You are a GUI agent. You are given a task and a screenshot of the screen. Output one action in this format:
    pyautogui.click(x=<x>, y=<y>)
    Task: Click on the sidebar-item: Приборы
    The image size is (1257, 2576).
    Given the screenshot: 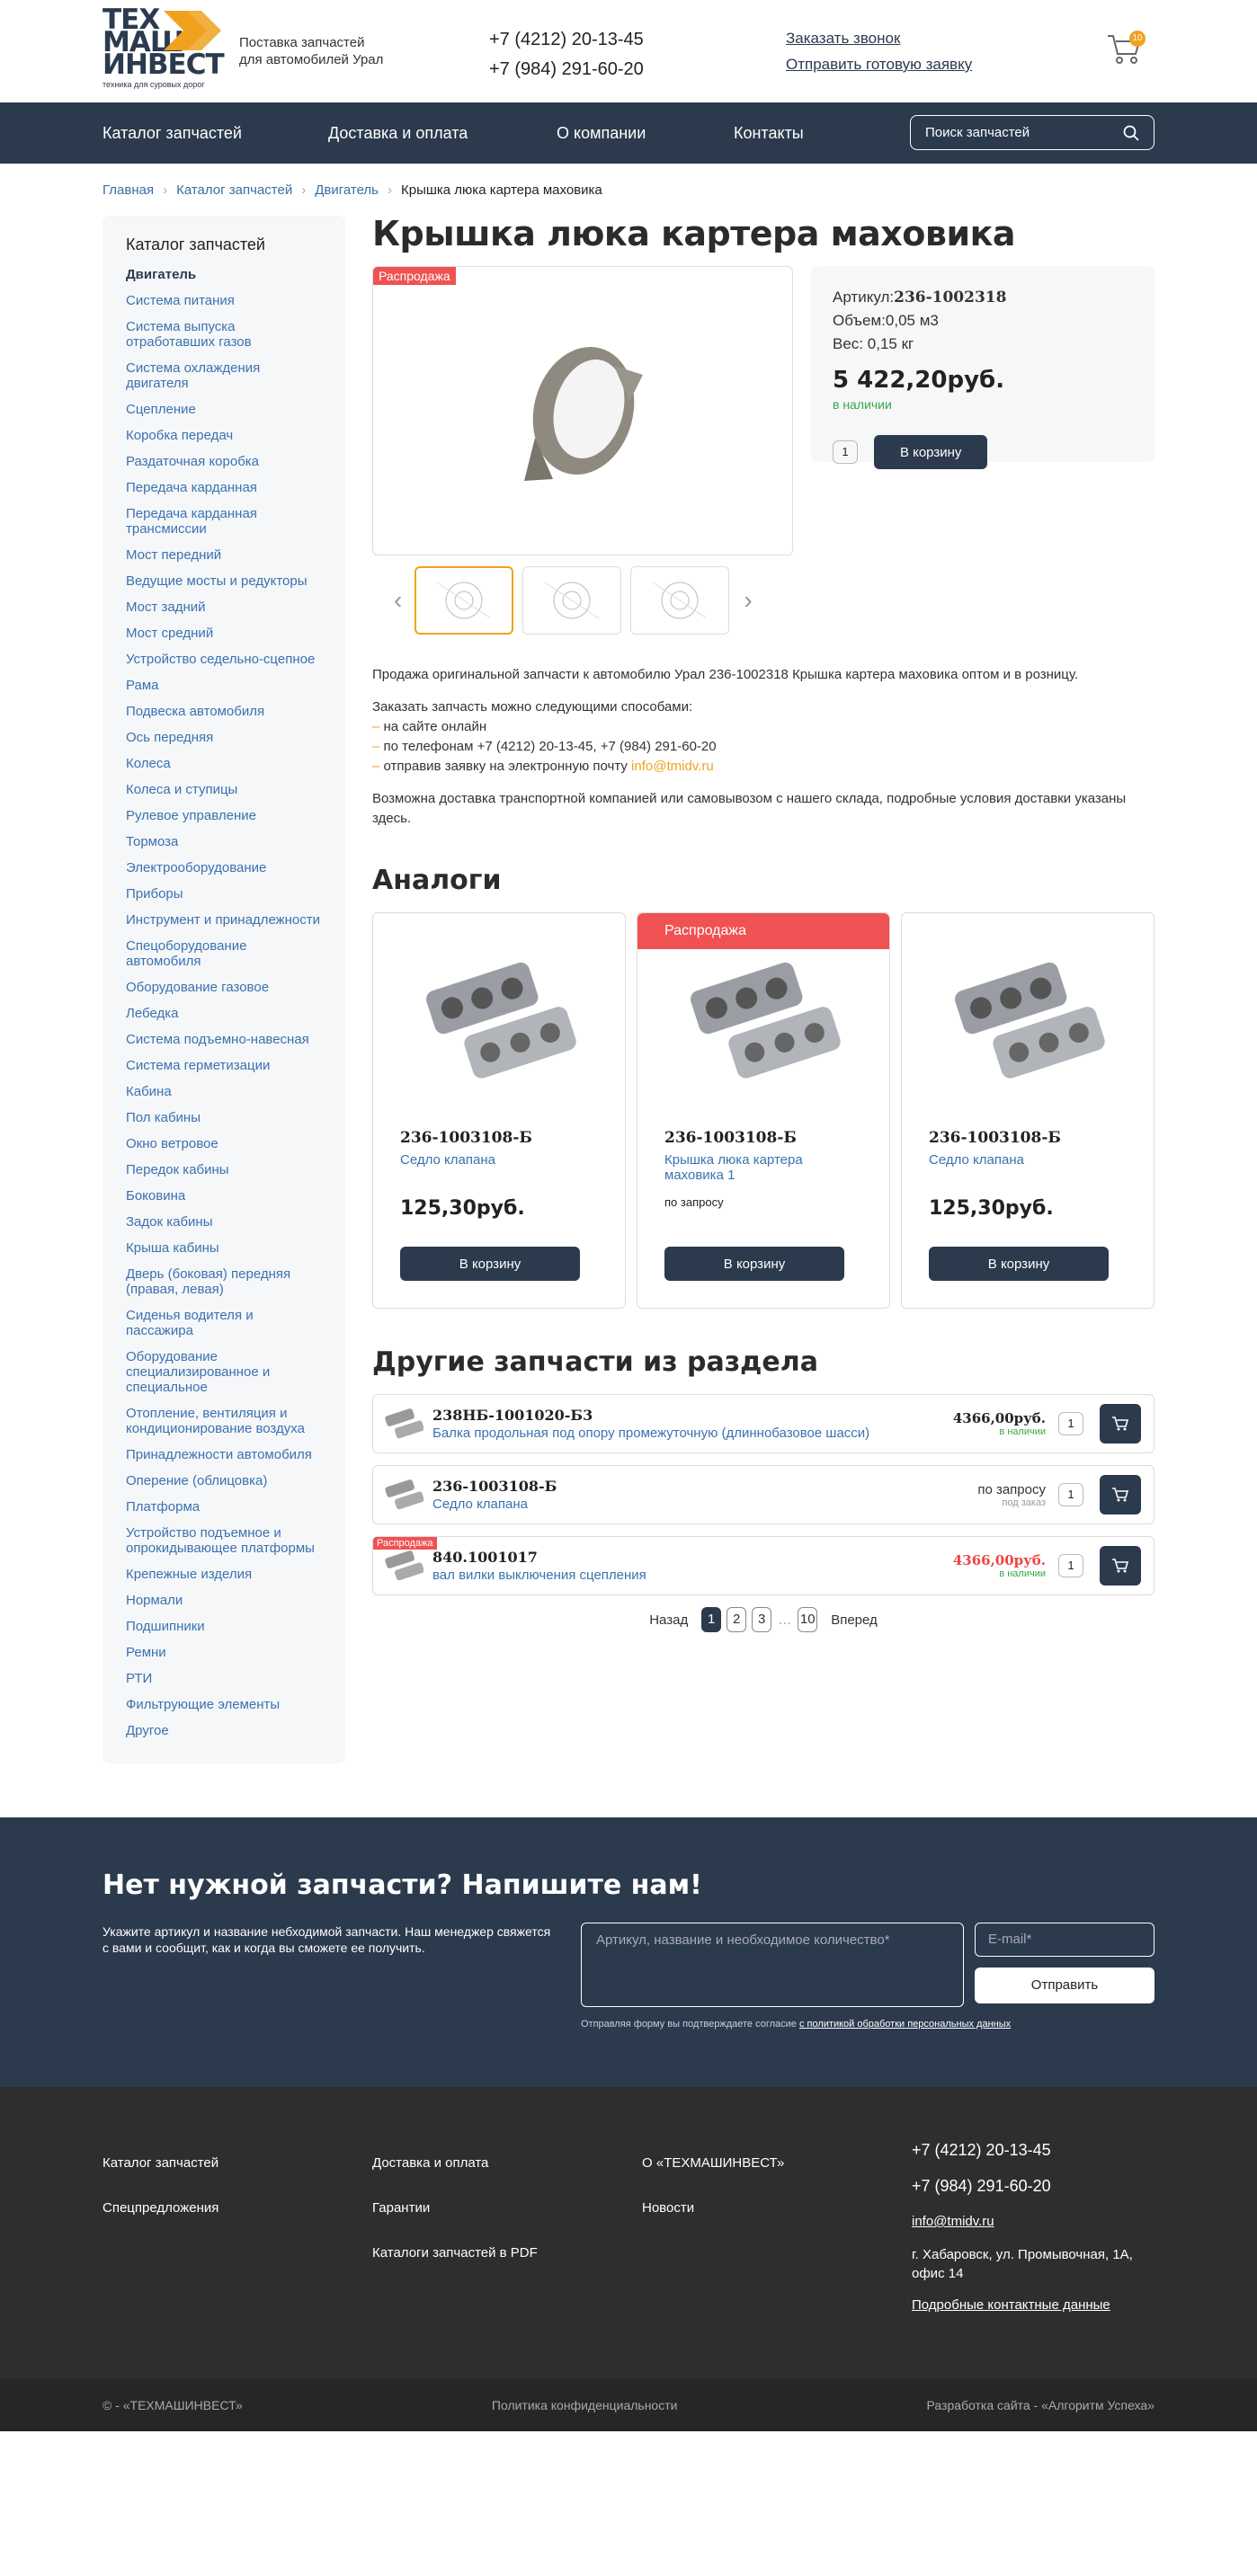 What is the action you would take?
    pyautogui.click(x=224, y=894)
    